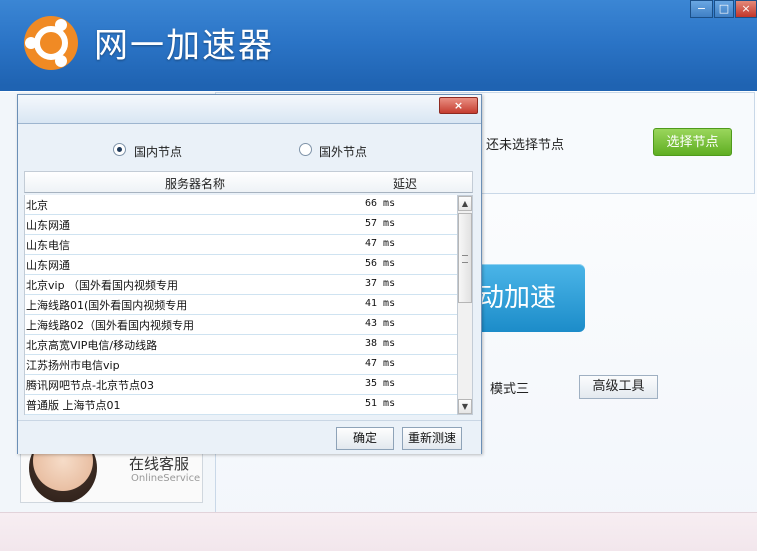 The height and width of the screenshot is (551, 757). What do you see at coordinates (249, 437) in the screenshot?
I see `dialog-footer: 确定 重新测速` at bounding box center [249, 437].